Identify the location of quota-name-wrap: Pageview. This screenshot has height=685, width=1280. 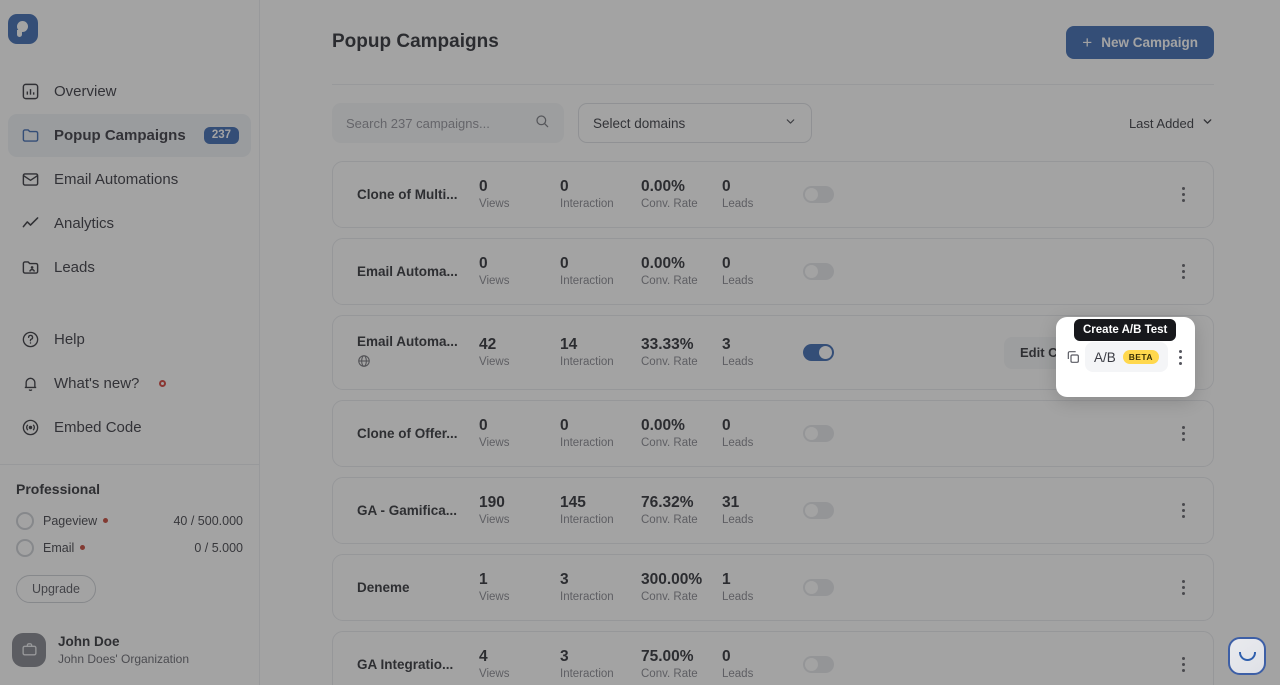
(76, 521).